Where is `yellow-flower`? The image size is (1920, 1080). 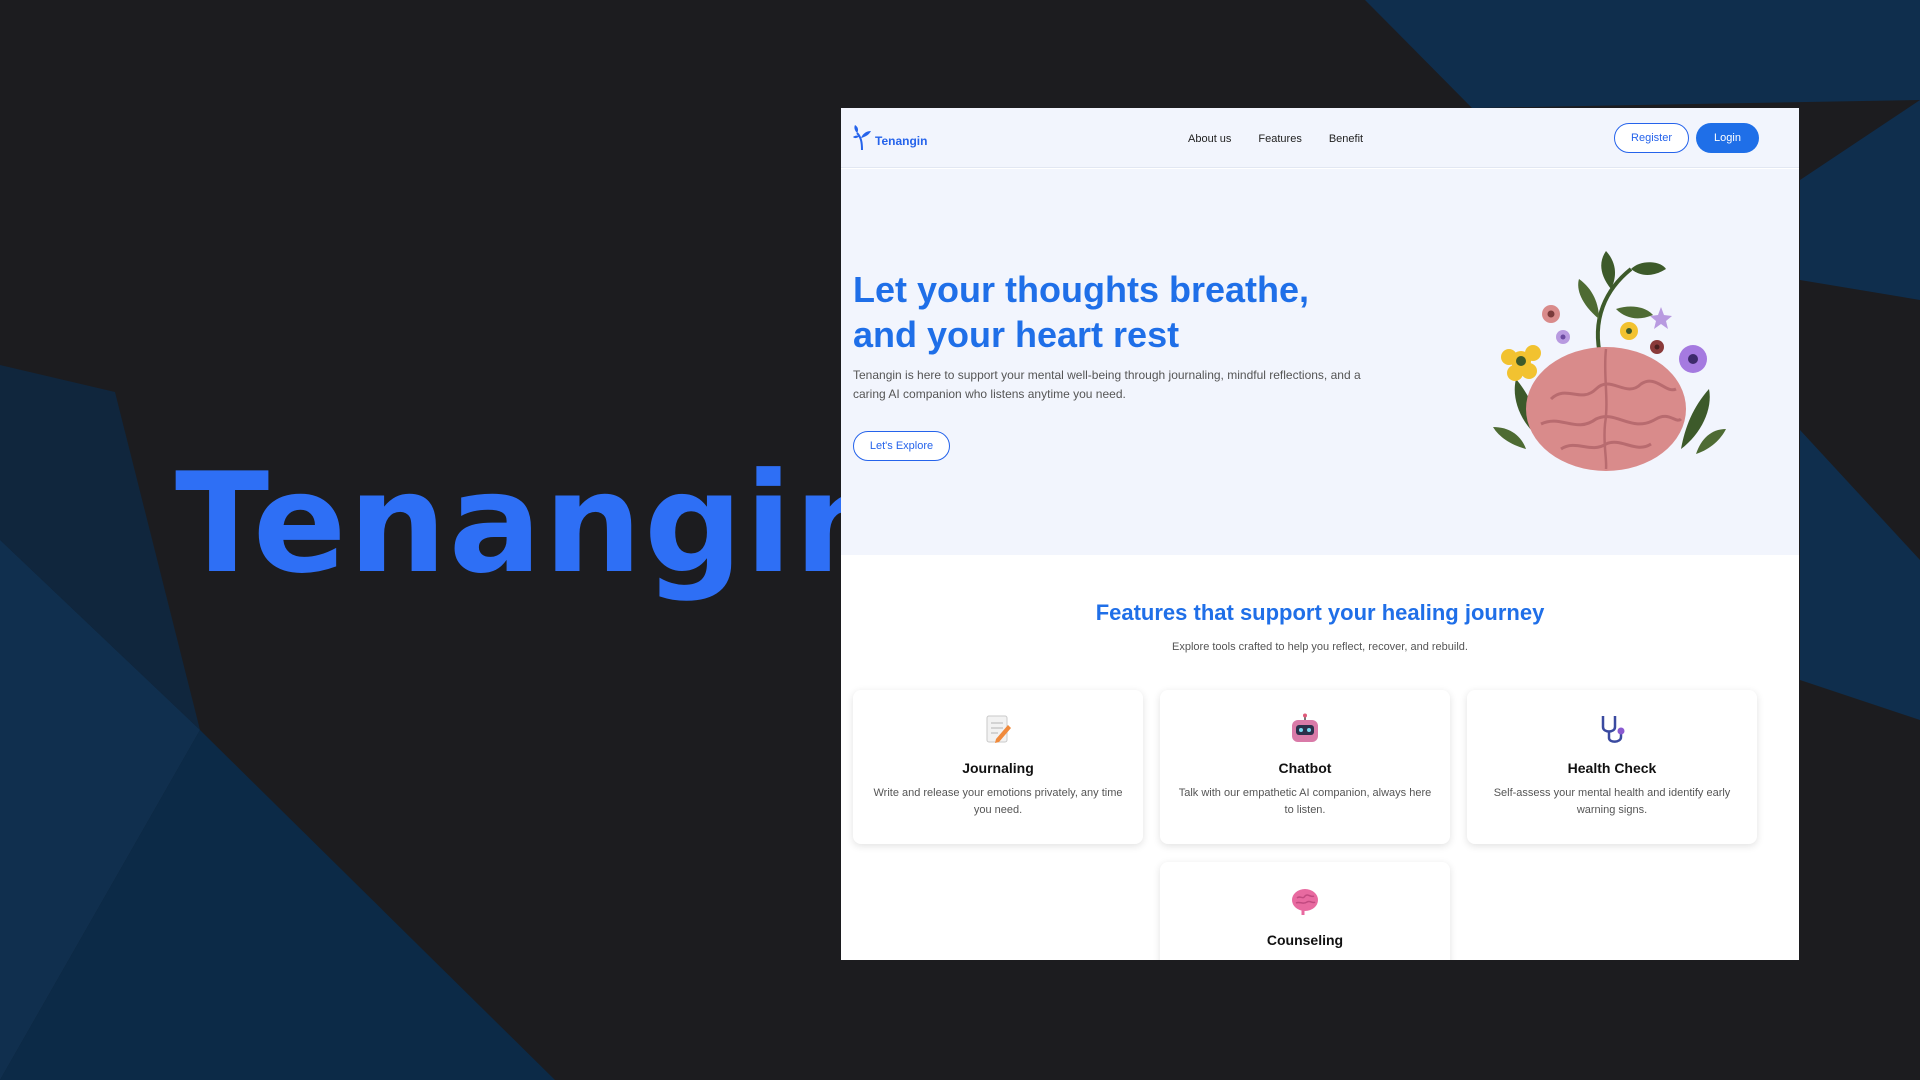 yellow-flower is located at coordinates (1521, 363).